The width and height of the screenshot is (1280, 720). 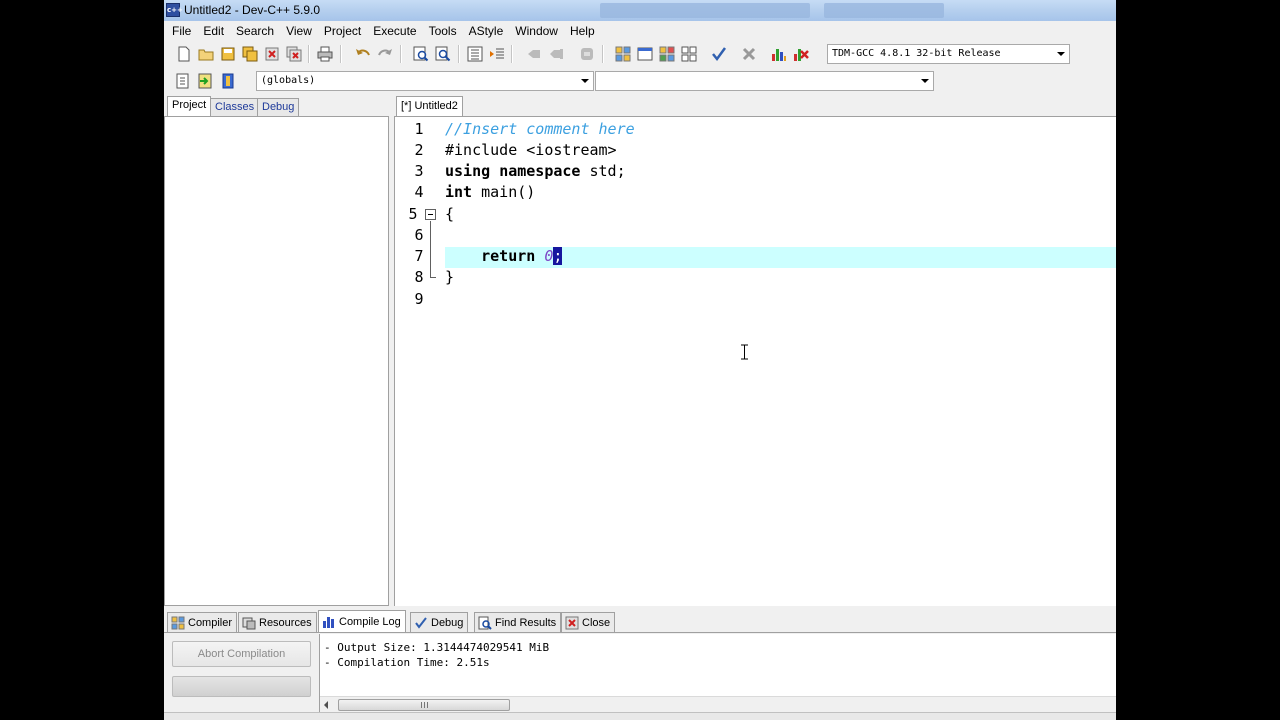 I want to click on tab-resources: Resources, so click(x=277, y=622).